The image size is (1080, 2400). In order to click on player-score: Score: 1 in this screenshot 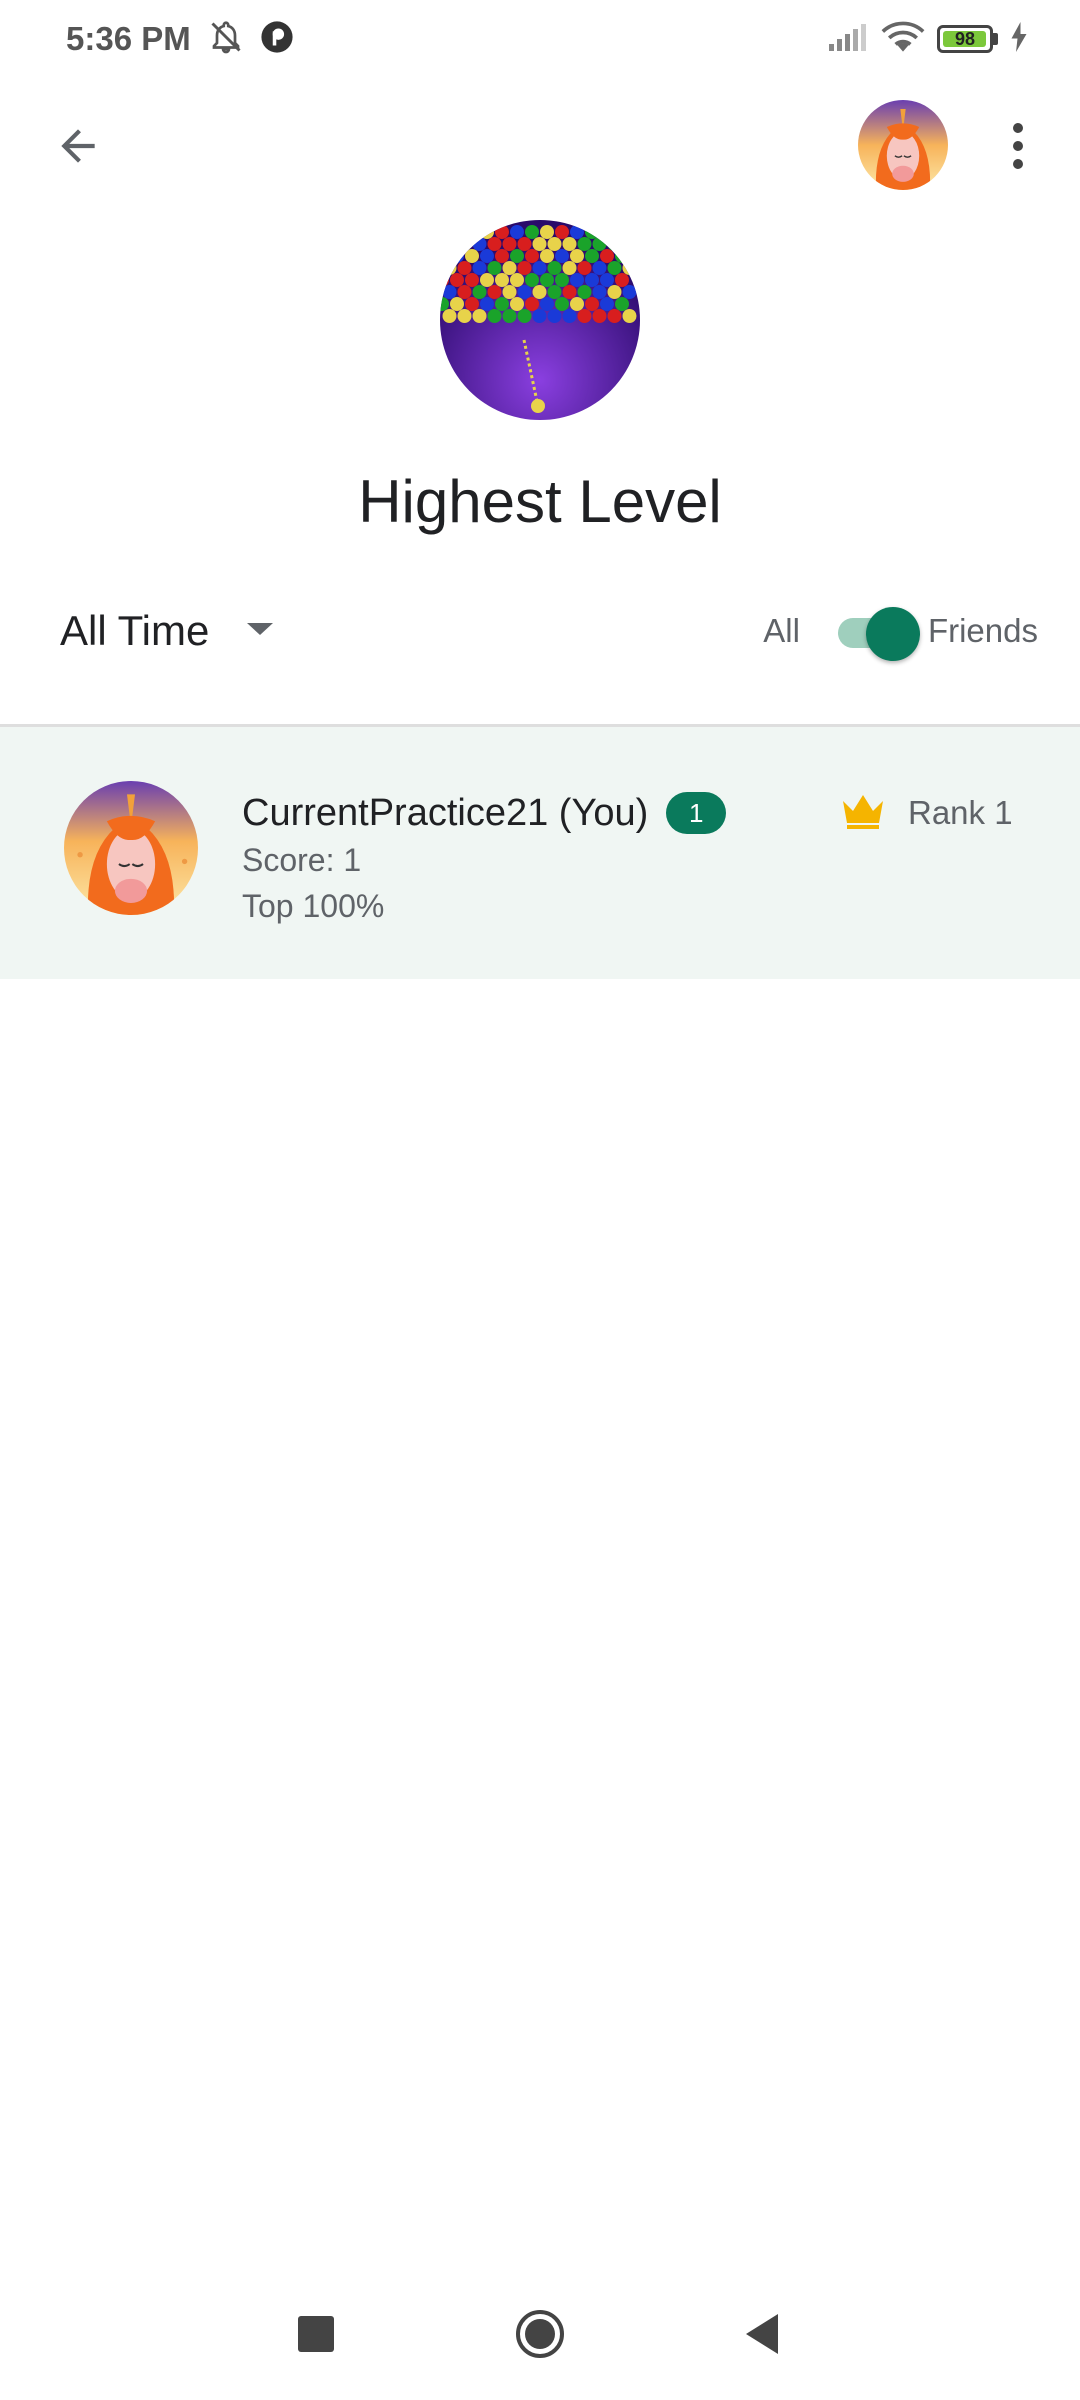, I will do `click(302, 860)`.